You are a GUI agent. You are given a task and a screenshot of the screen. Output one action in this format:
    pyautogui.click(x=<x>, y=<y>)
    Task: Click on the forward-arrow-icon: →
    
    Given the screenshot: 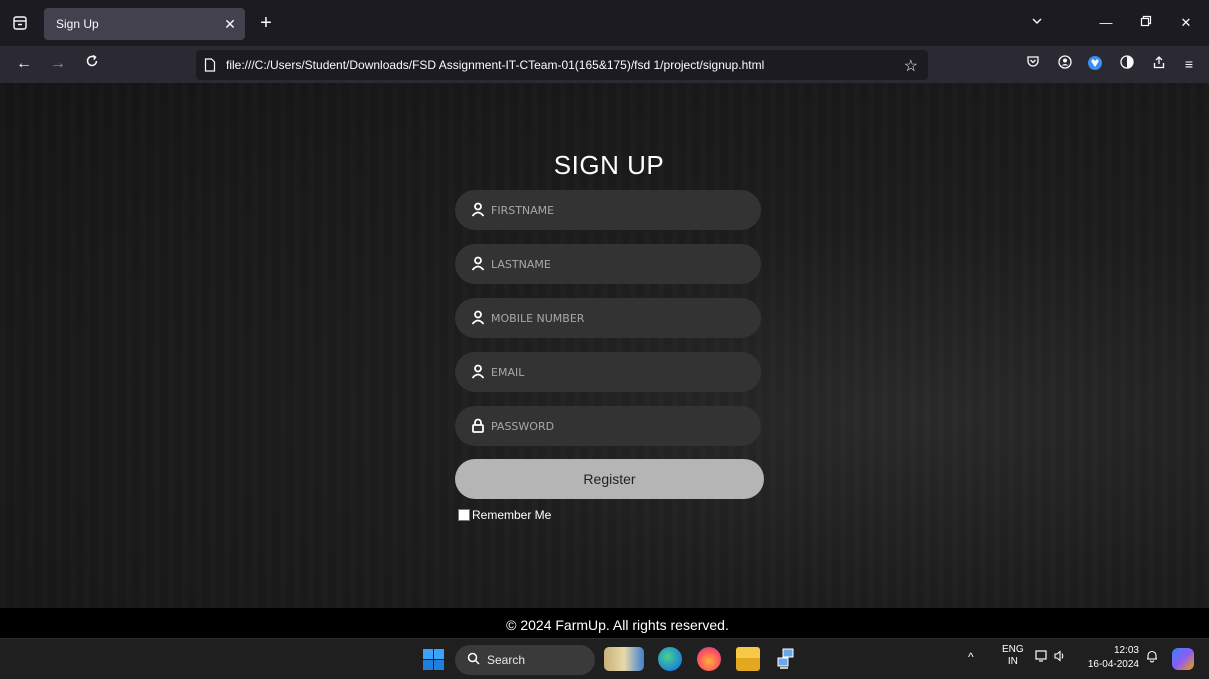 What is the action you would take?
    pyautogui.click(x=58, y=64)
    